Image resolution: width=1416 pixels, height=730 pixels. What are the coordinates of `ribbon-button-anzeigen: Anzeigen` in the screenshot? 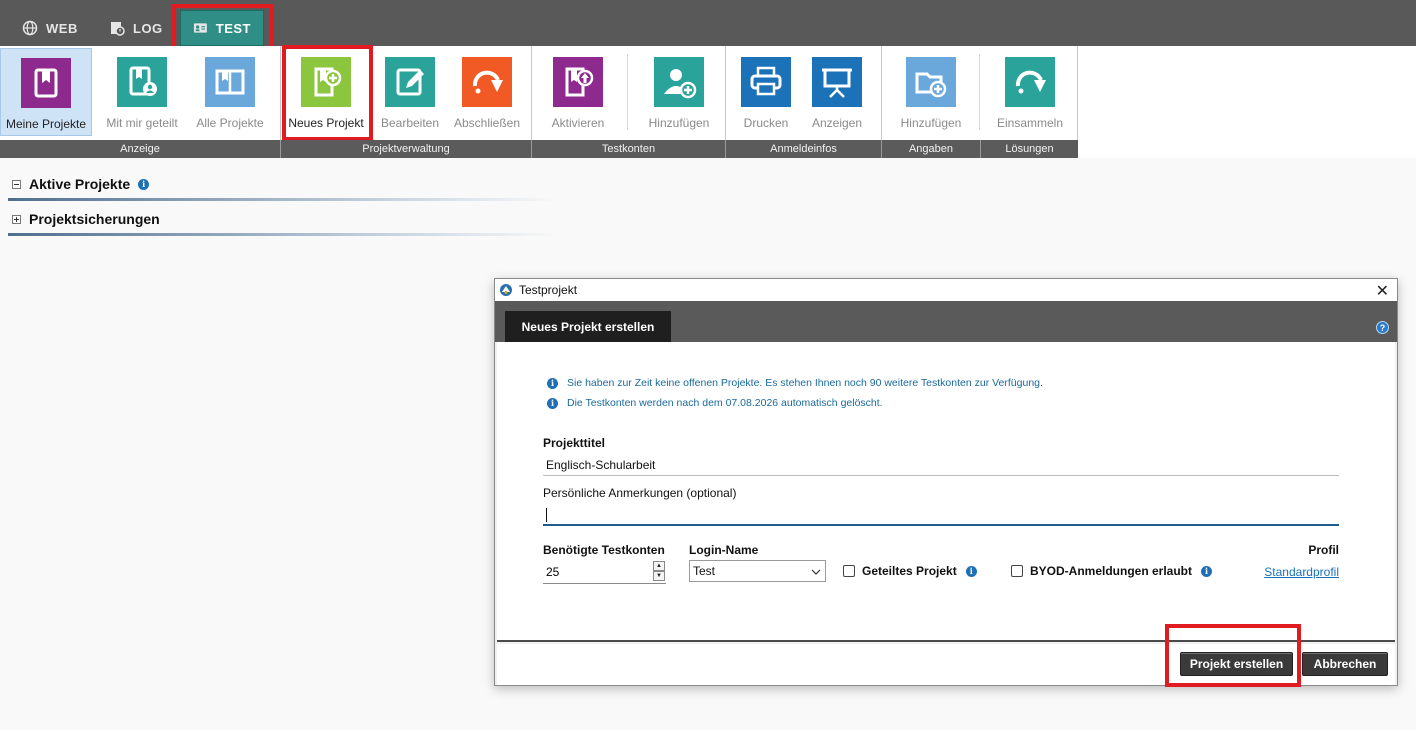 It's located at (837, 92).